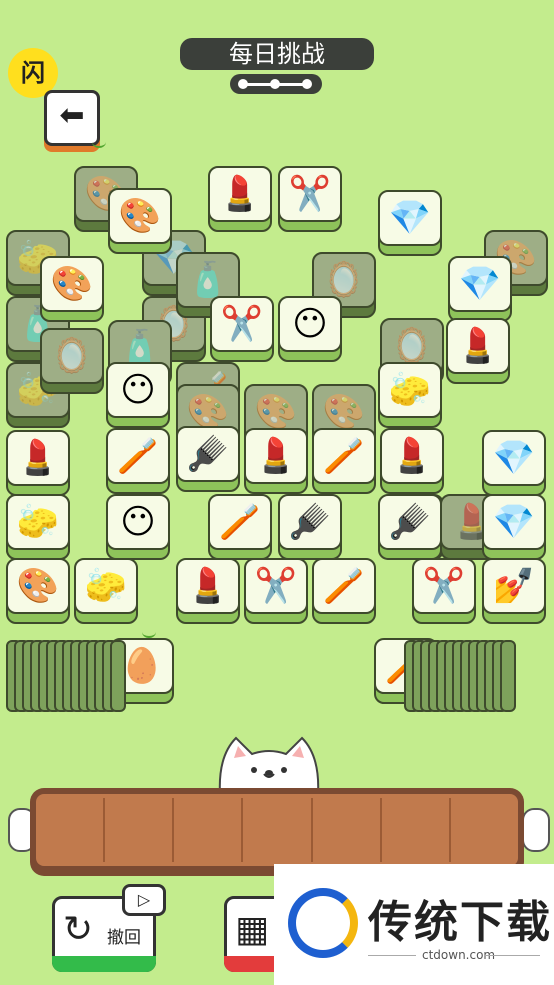  Describe the element at coordinates (536, 830) in the screenshot. I see `bone-right` at that location.